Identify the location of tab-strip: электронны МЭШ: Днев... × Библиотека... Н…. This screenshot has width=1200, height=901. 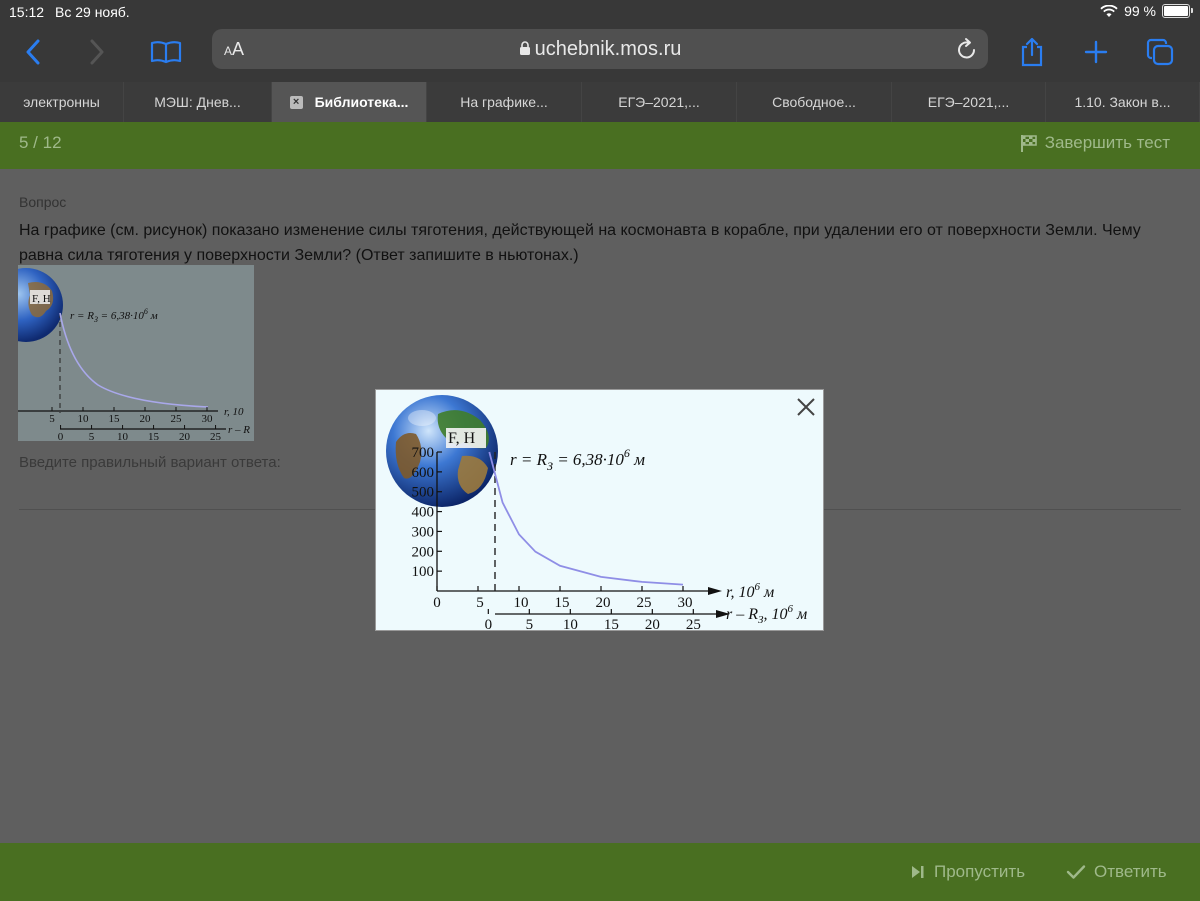
(600, 102).